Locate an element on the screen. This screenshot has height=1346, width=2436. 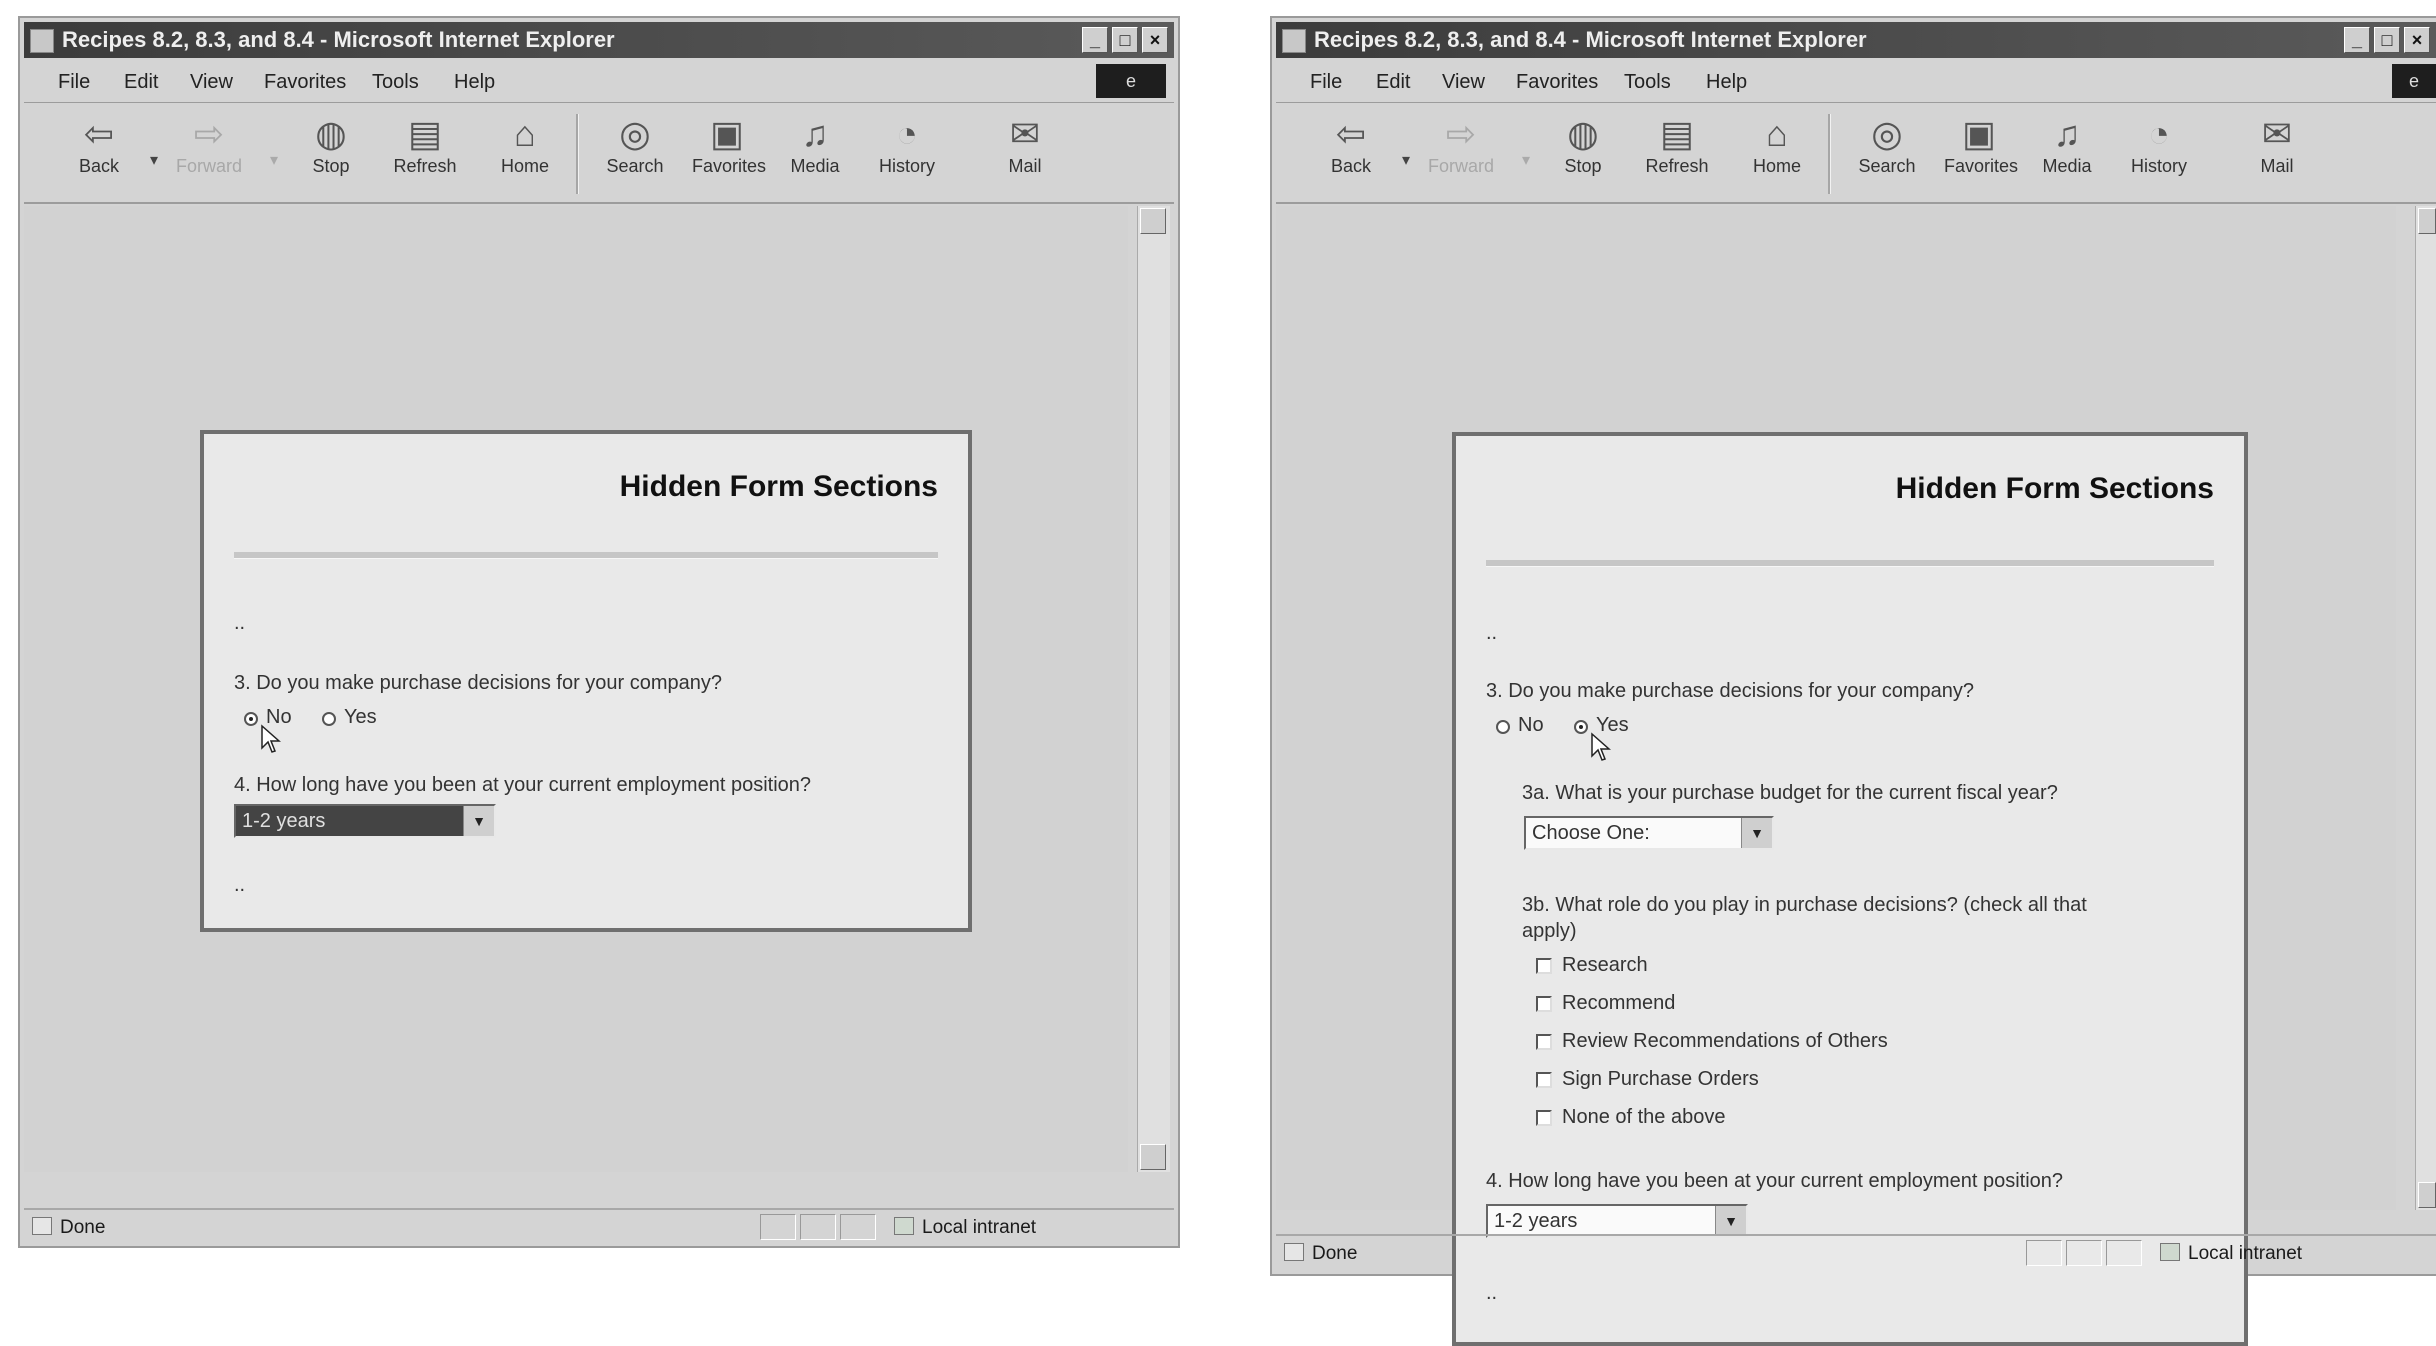
ie-throbber-logo: e is located at coordinates (2414, 81).